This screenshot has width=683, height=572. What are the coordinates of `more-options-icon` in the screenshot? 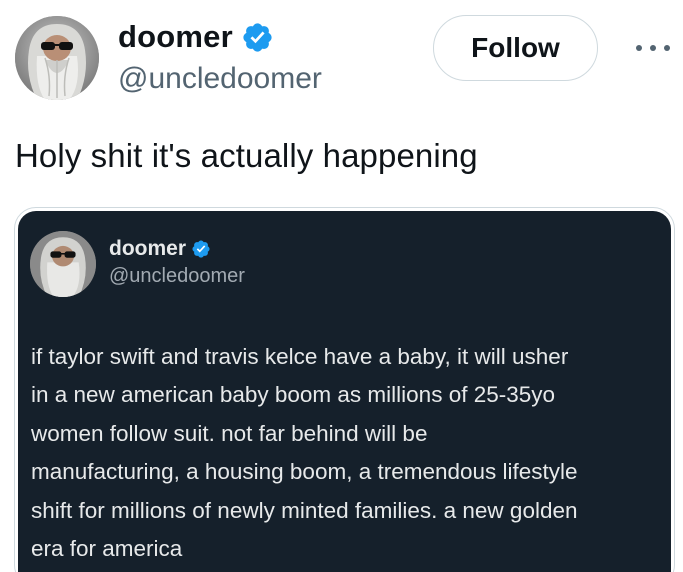 It's located at (653, 48).